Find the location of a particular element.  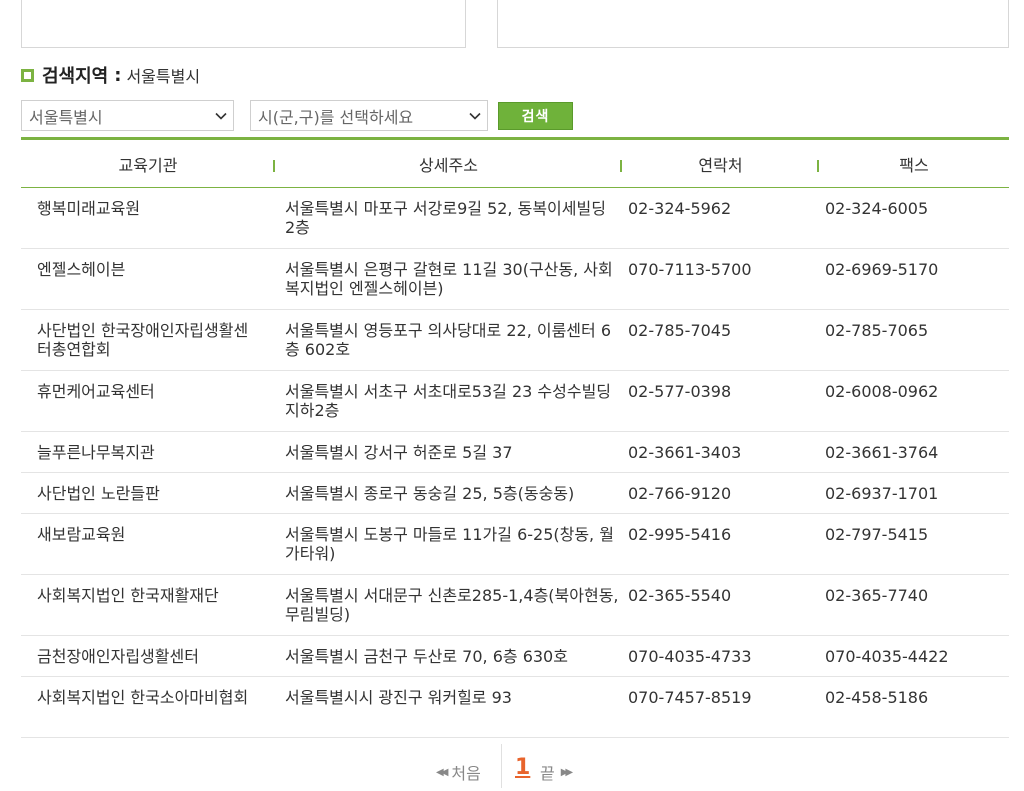

cell-institution: 새보람교육원 is located at coordinates (148, 544).